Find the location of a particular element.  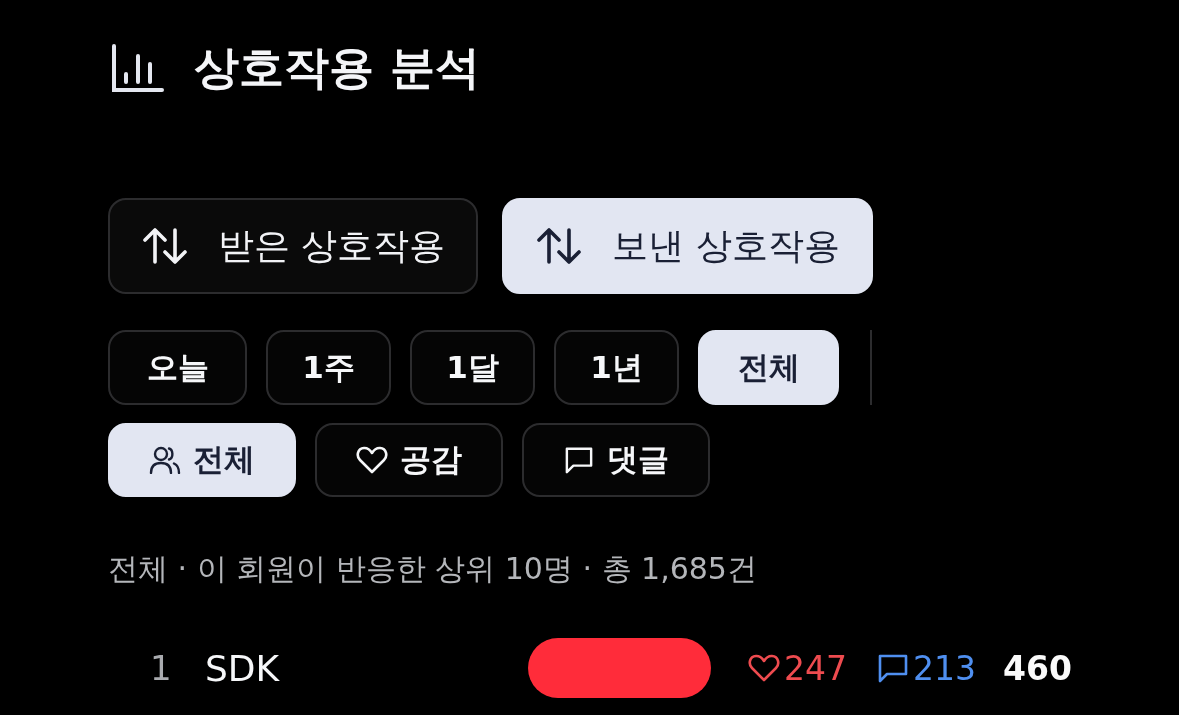

people-icon is located at coordinates (165, 460).